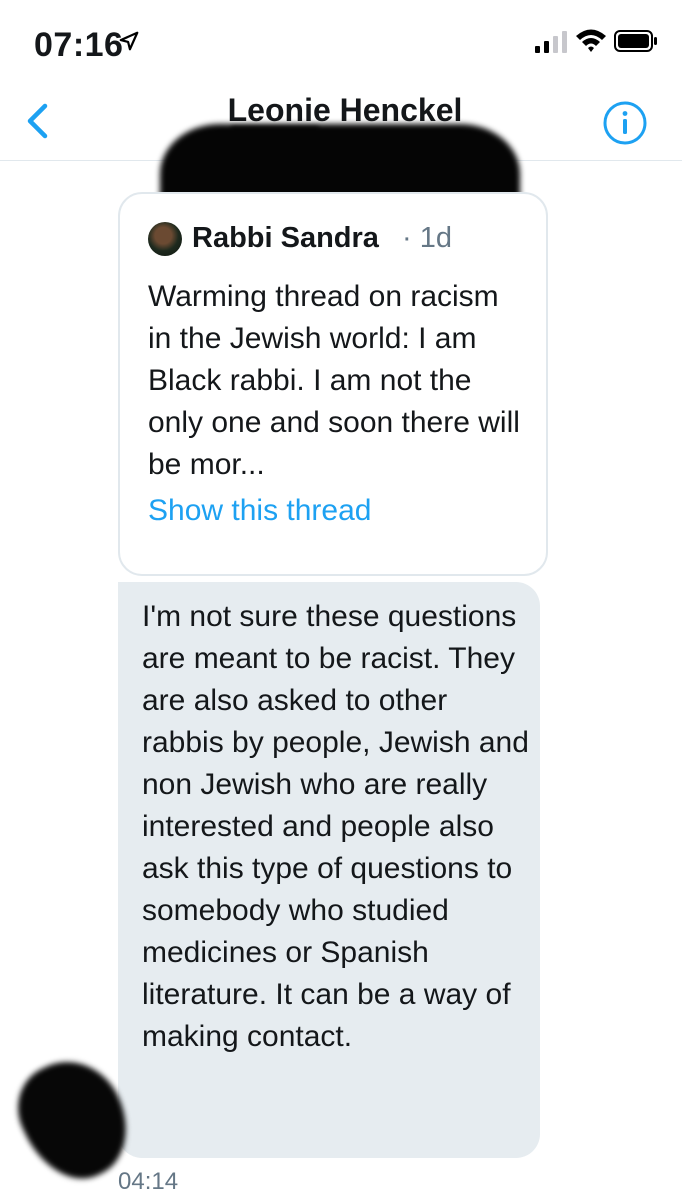 This screenshot has width=682, height=1200. What do you see at coordinates (341, 40) in the screenshot?
I see `status-bar: 07:16` at bounding box center [341, 40].